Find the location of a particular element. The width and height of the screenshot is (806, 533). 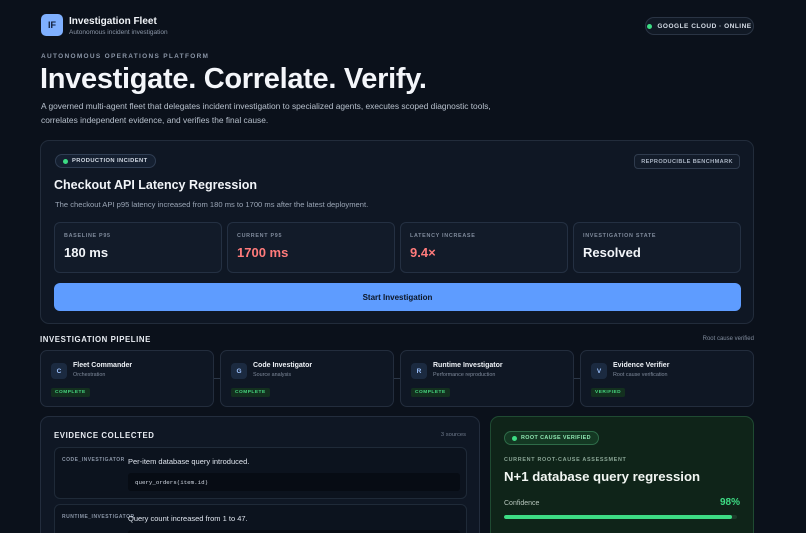

stage-name: Evidence Verifier is located at coordinates (641, 365).